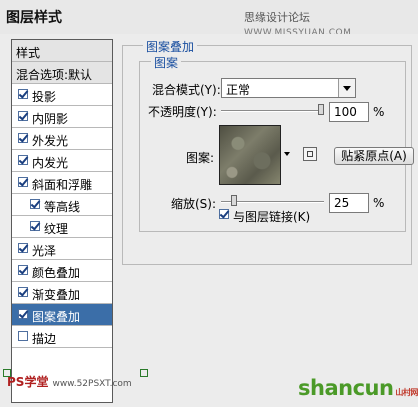  I want to click on style-list-item: 外发光, so click(62, 139).